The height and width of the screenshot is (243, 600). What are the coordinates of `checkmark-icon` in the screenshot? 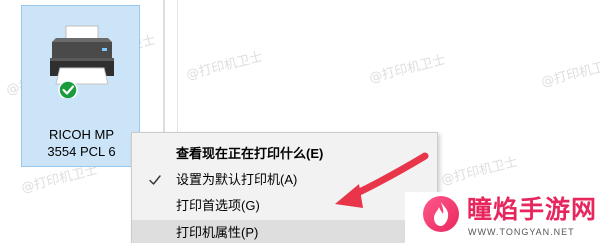 It's located at (155, 180).